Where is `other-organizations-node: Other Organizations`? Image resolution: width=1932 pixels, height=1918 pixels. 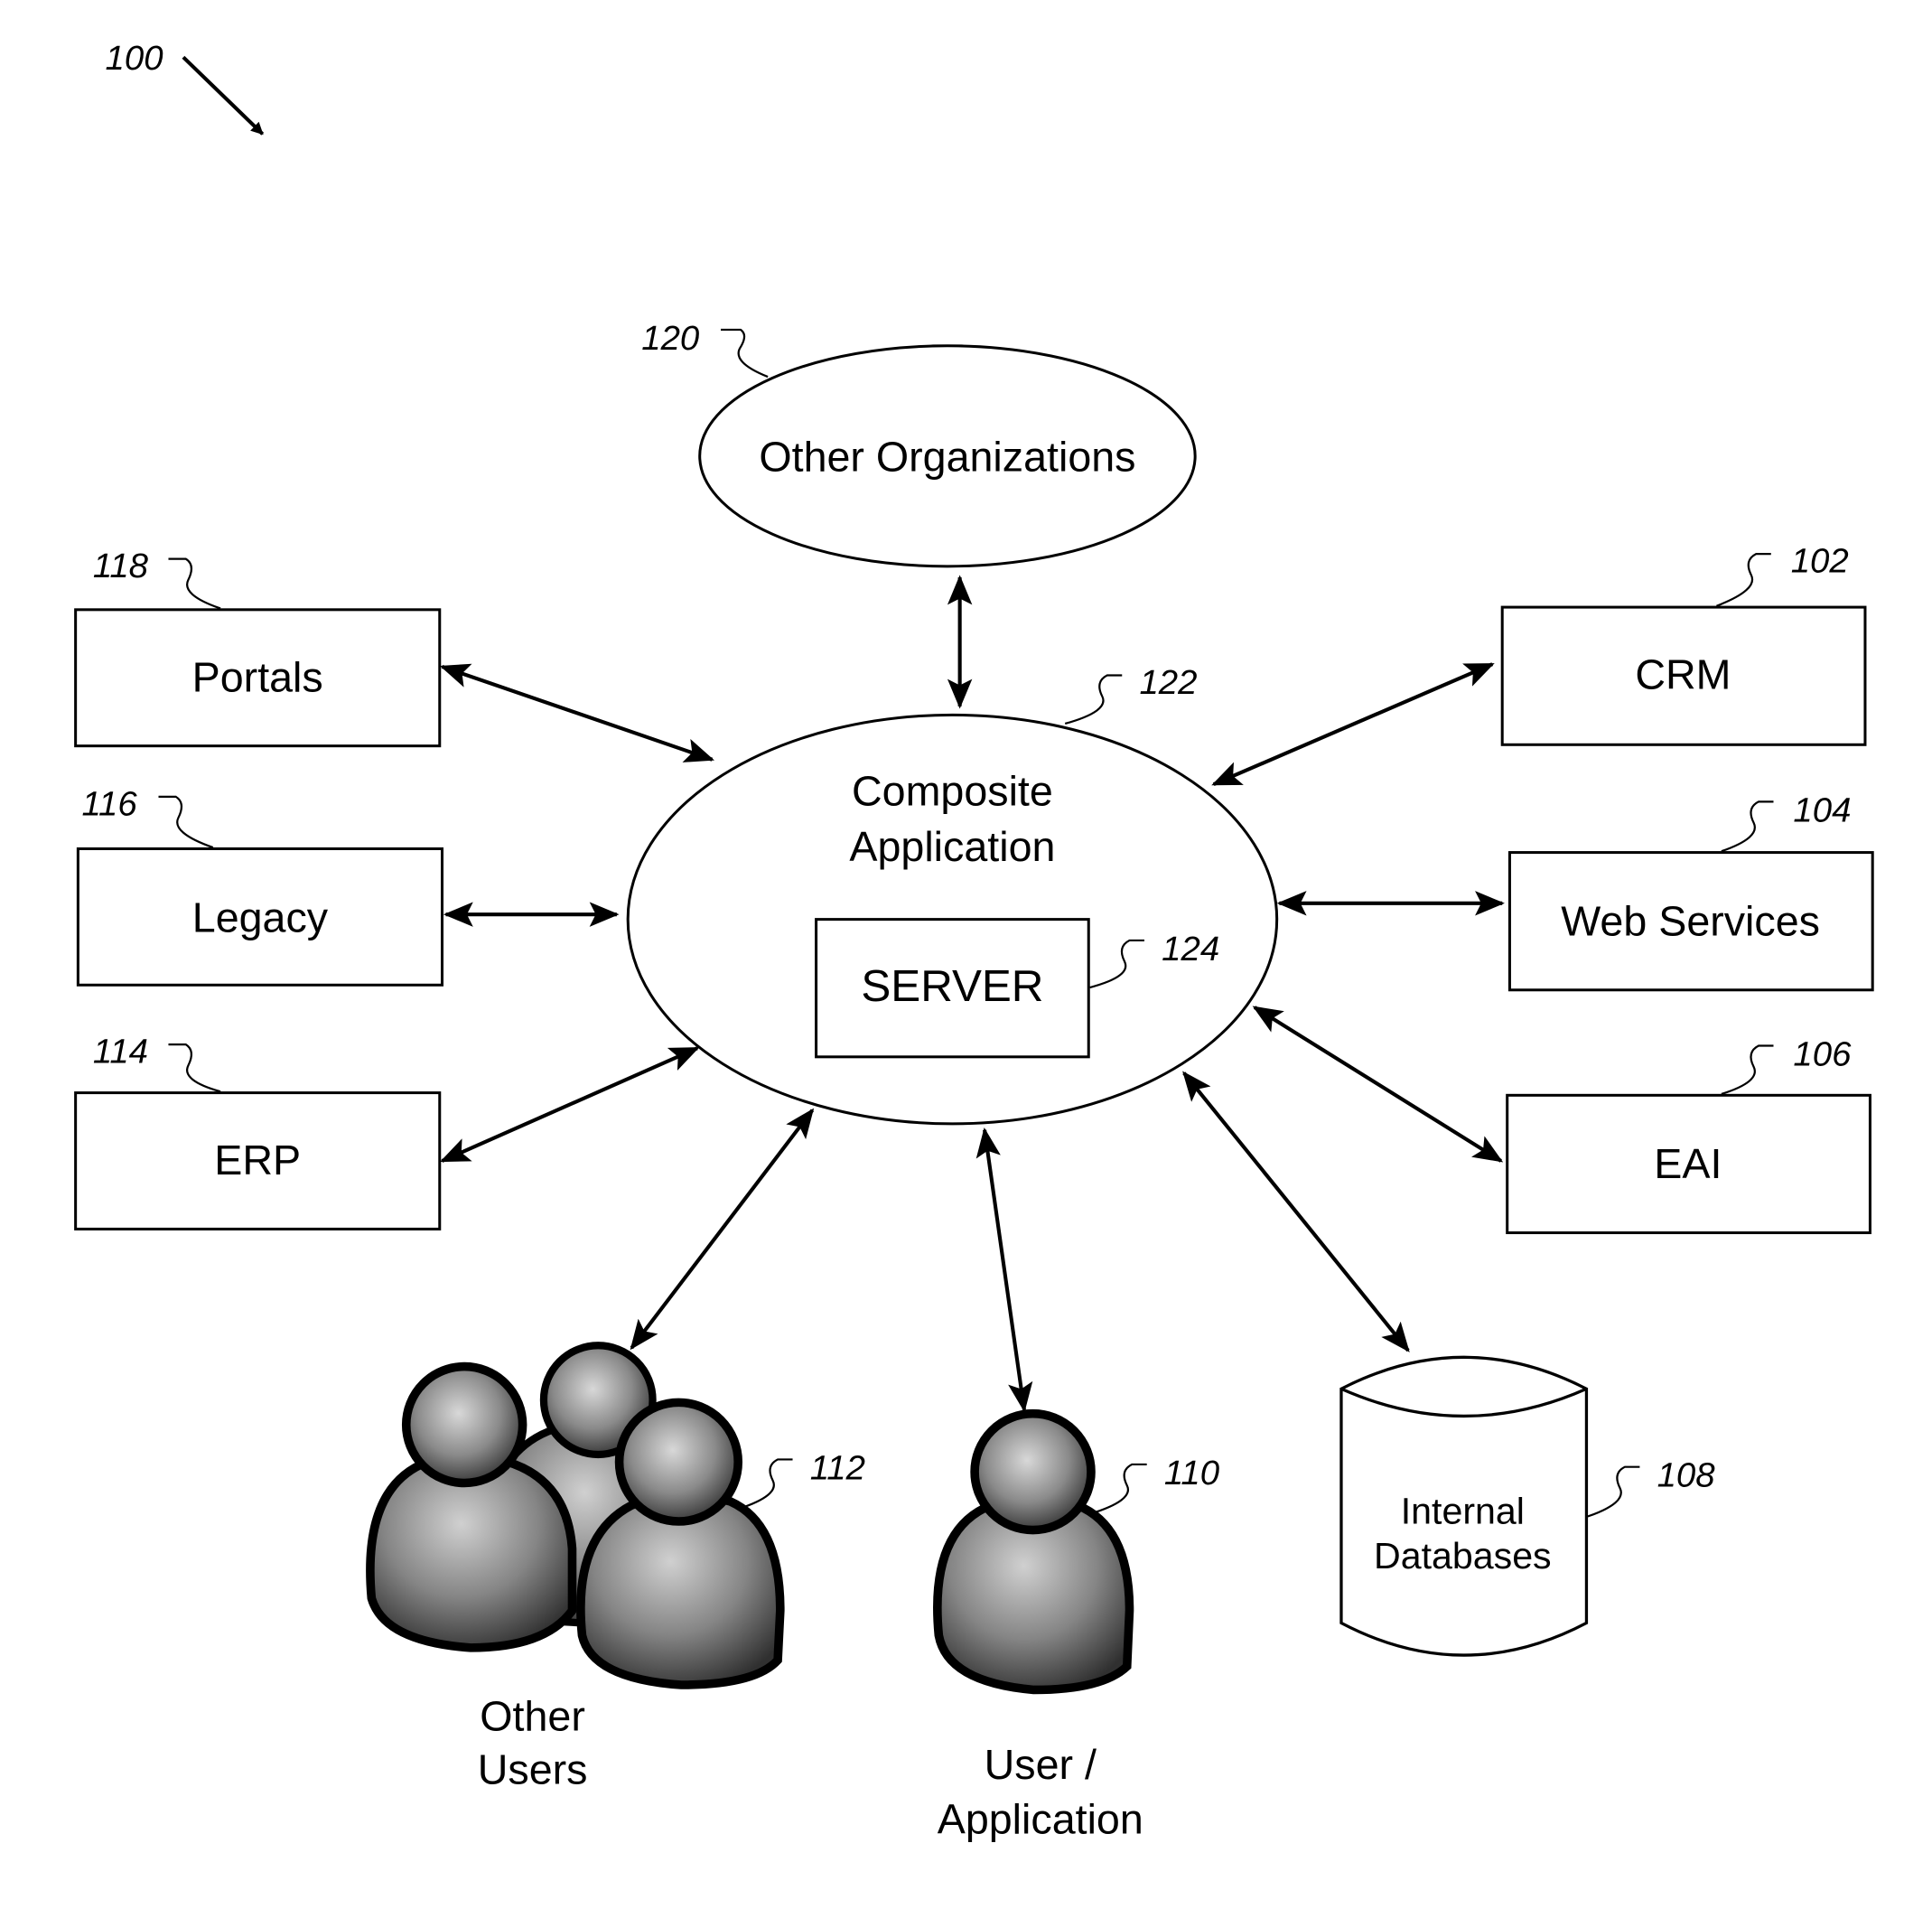
other-organizations-node: Other Organizations is located at coordinates (947, 456).